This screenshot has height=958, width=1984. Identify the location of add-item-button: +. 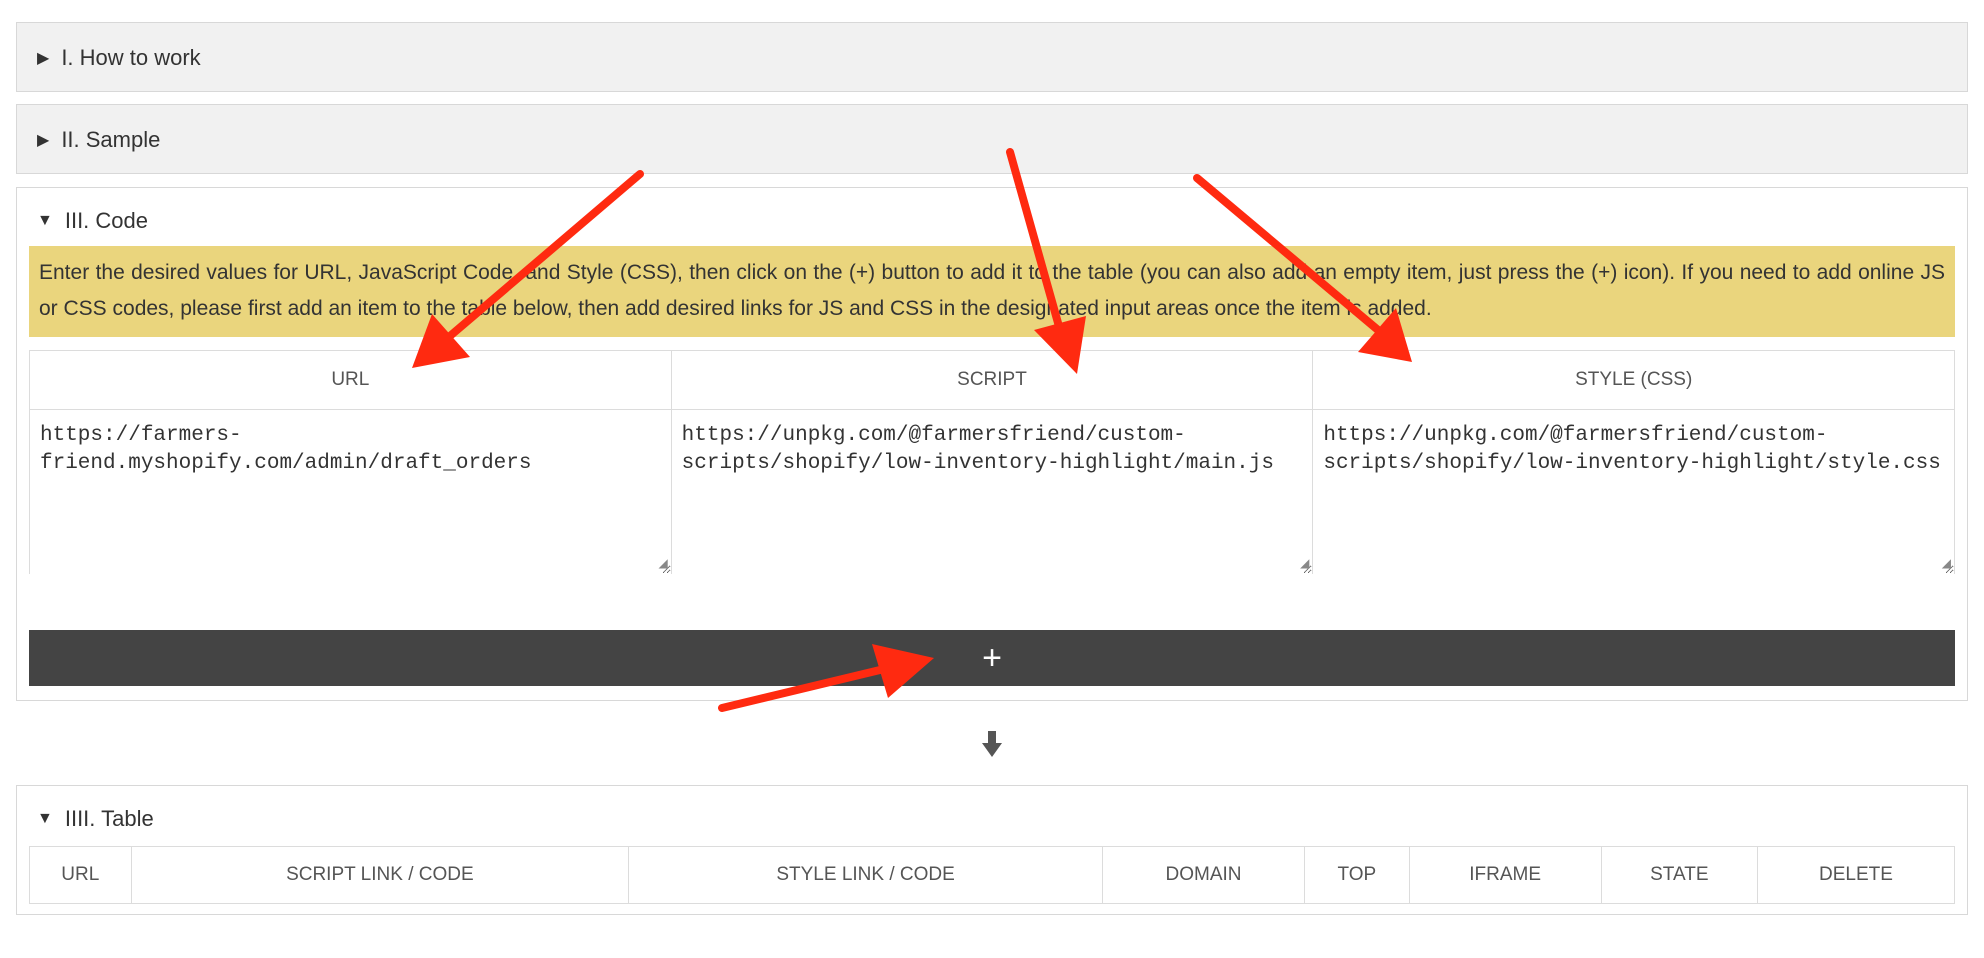
(992, 658).